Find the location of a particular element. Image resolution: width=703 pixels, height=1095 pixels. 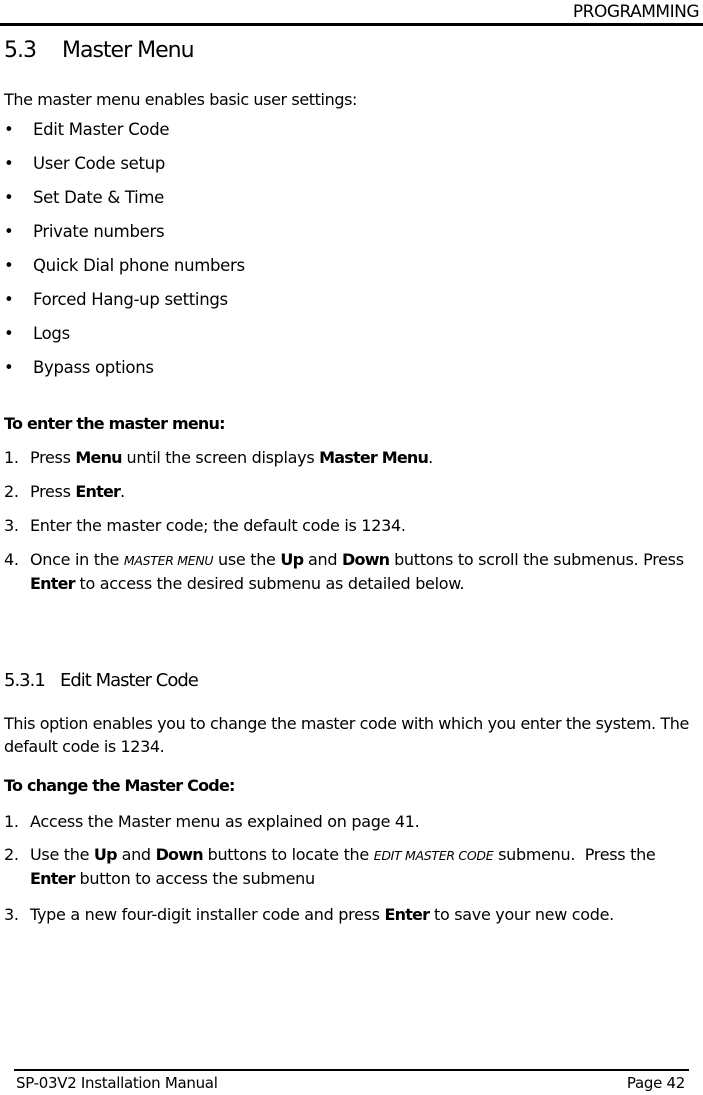

key-menu: Menu is located at coordinates (98, 457).